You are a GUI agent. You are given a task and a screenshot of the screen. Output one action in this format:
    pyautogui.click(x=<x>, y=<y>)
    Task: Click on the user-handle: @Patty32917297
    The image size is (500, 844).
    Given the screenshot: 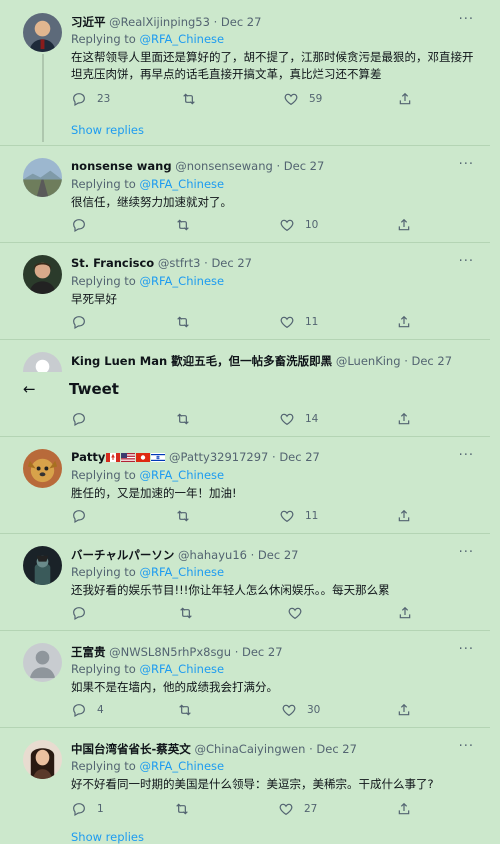 What is the action you would take?
    pyautogui.click(x=218, y=457)
    